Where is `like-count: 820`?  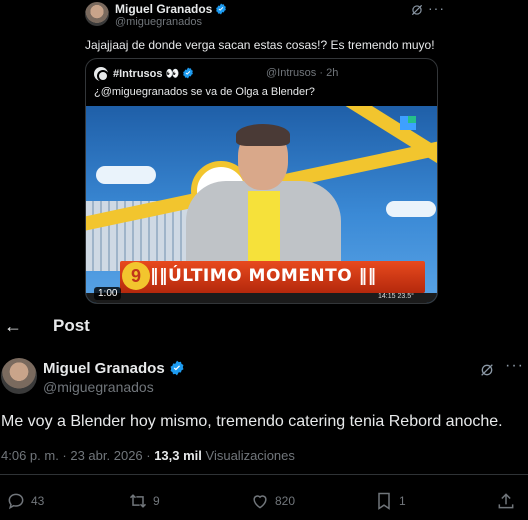 like-count: 820 is located at coordinates (285, 501).